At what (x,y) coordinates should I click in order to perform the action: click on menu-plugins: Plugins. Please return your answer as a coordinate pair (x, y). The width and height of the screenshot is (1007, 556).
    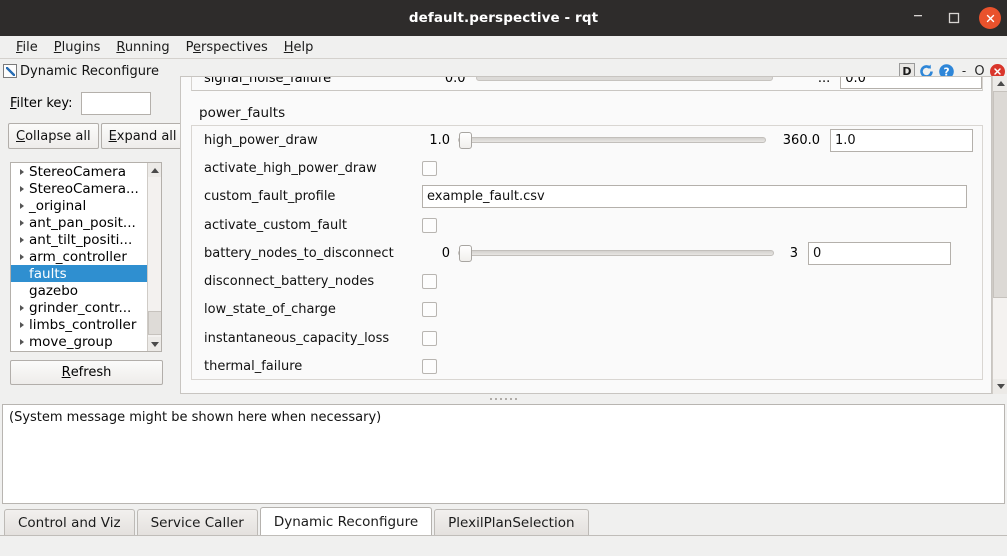
    Looking at the image, I should click on (77, 47).